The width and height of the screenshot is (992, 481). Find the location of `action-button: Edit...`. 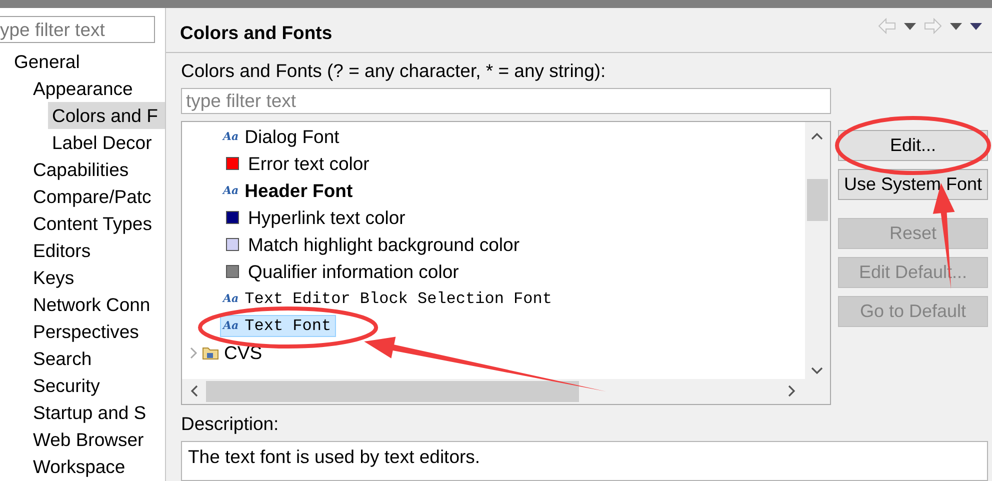

action-button: Edit... is located at coordinates (913, 145).